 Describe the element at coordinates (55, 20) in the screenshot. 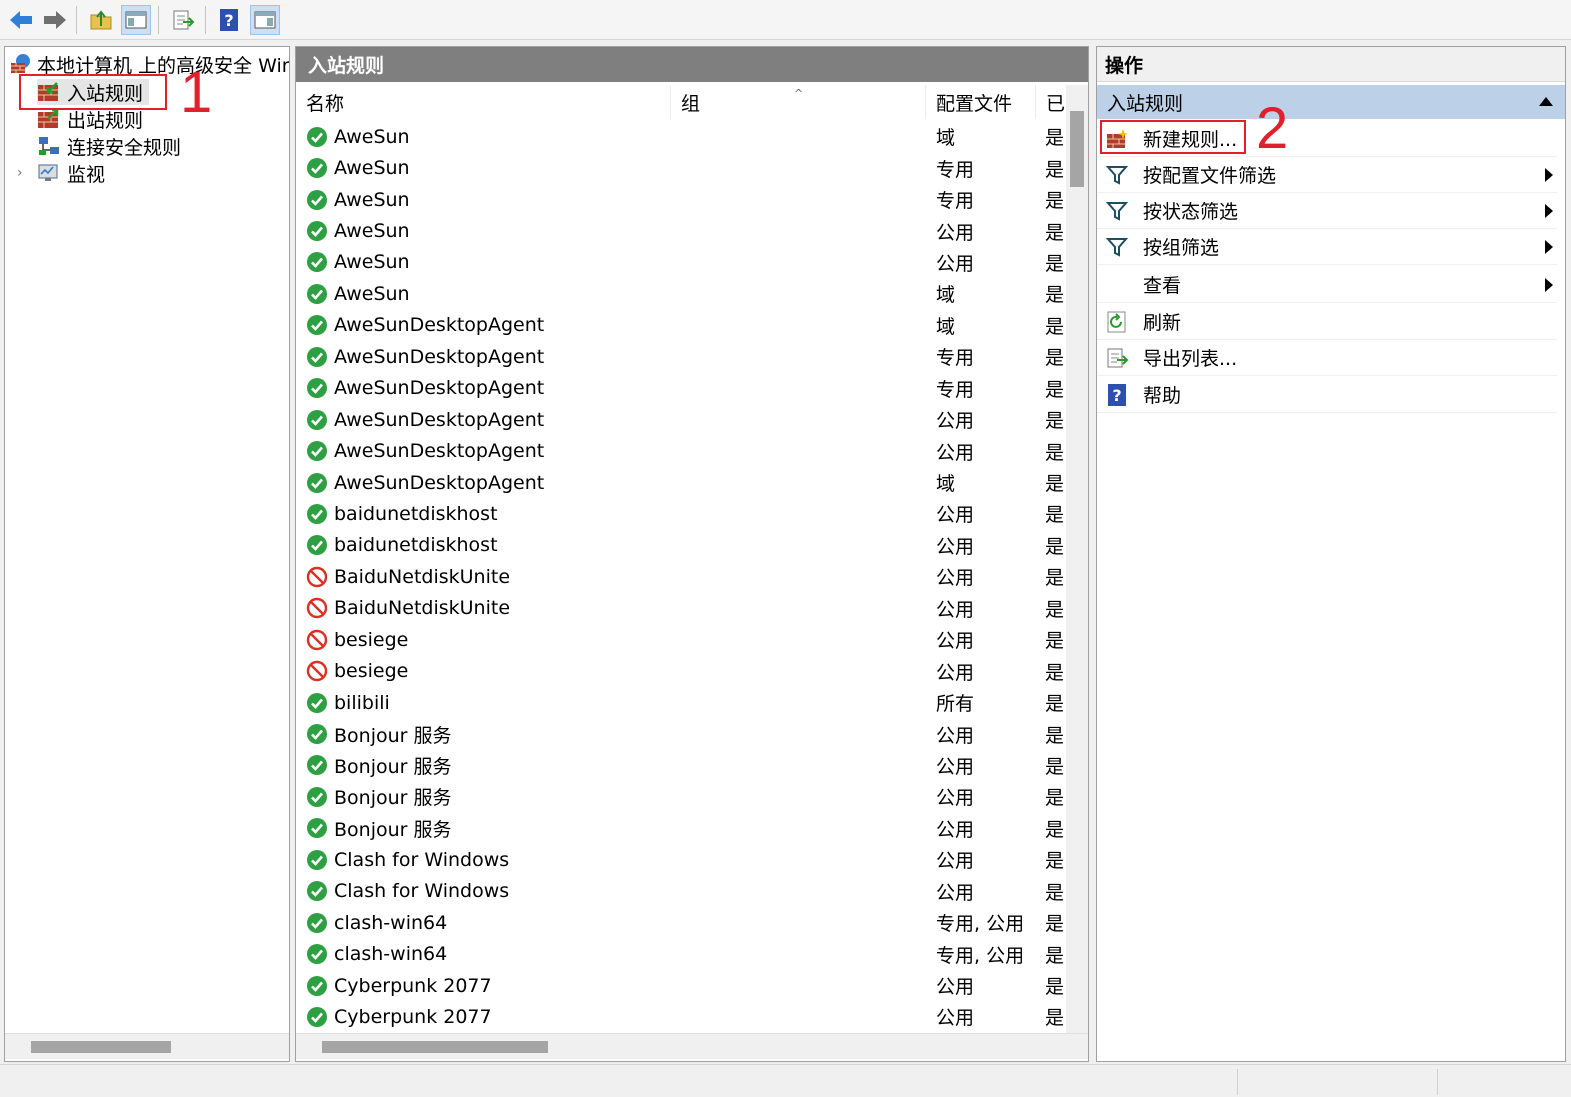

I see `forward-icon` at that location.